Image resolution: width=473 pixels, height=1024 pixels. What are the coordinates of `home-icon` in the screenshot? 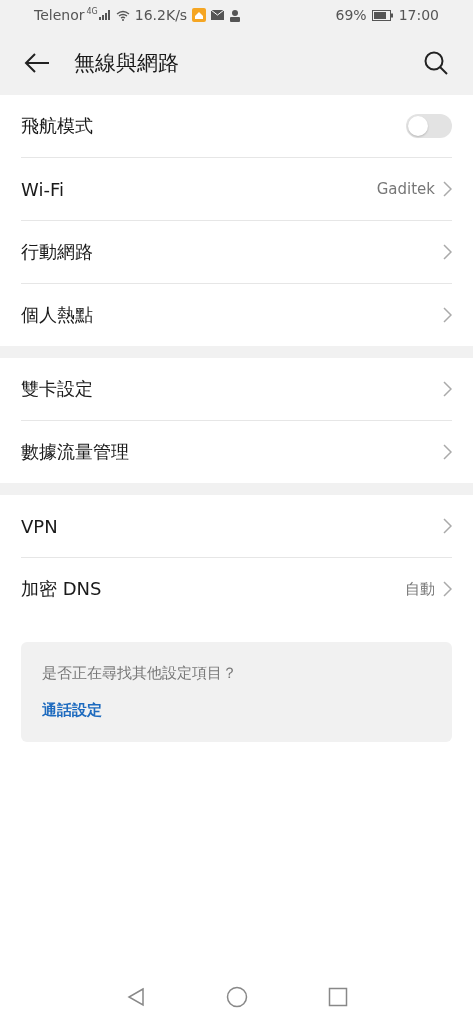 It's located at (236, 996).